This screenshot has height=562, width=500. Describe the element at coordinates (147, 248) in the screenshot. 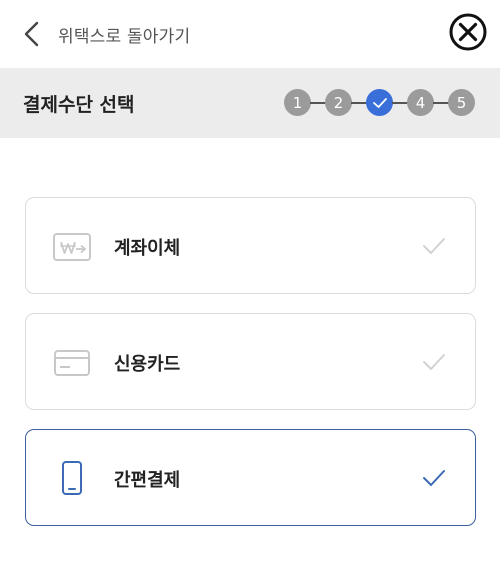

I see `payment-option-label: 계좌이체` at that location.